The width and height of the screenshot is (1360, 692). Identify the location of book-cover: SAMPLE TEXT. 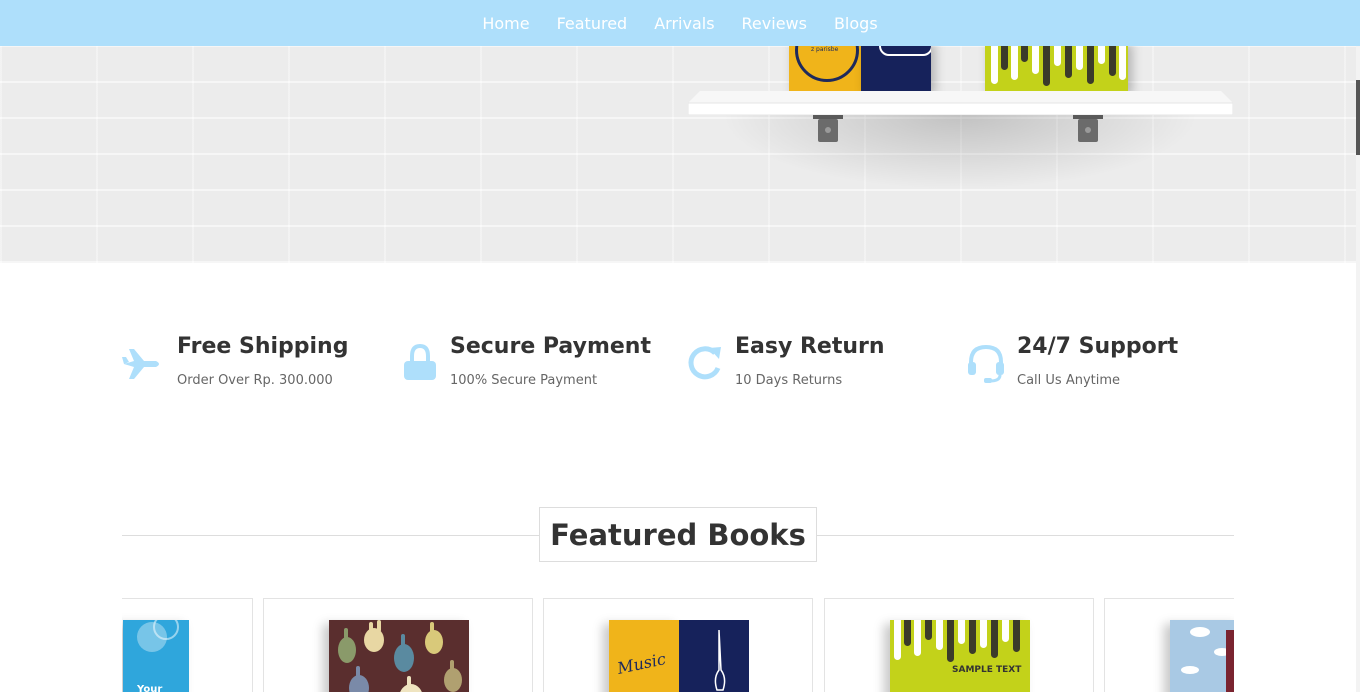
(960, 656).